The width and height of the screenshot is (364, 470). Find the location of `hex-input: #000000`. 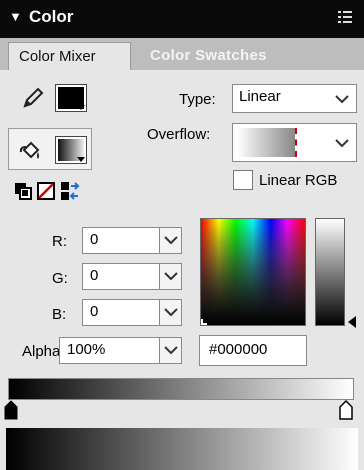

hex-input: #000000 is located at coordinates (253, 350).